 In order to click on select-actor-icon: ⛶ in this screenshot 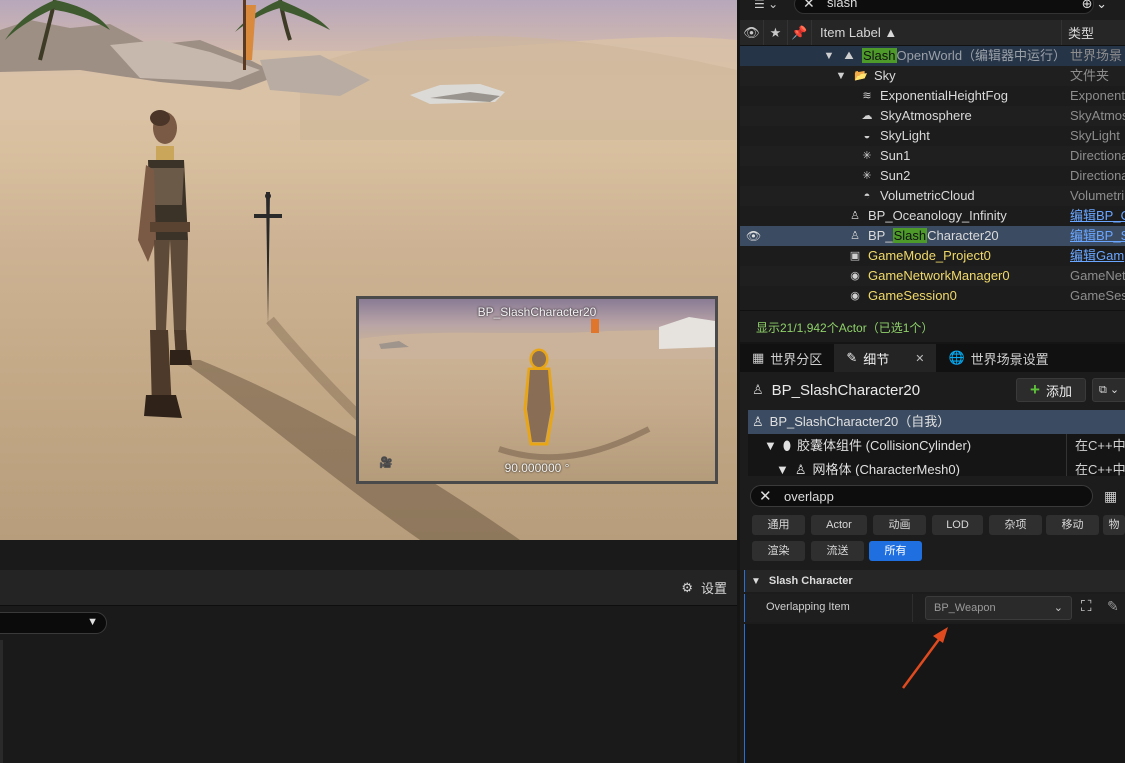, I will do `click(1086, 606)`.